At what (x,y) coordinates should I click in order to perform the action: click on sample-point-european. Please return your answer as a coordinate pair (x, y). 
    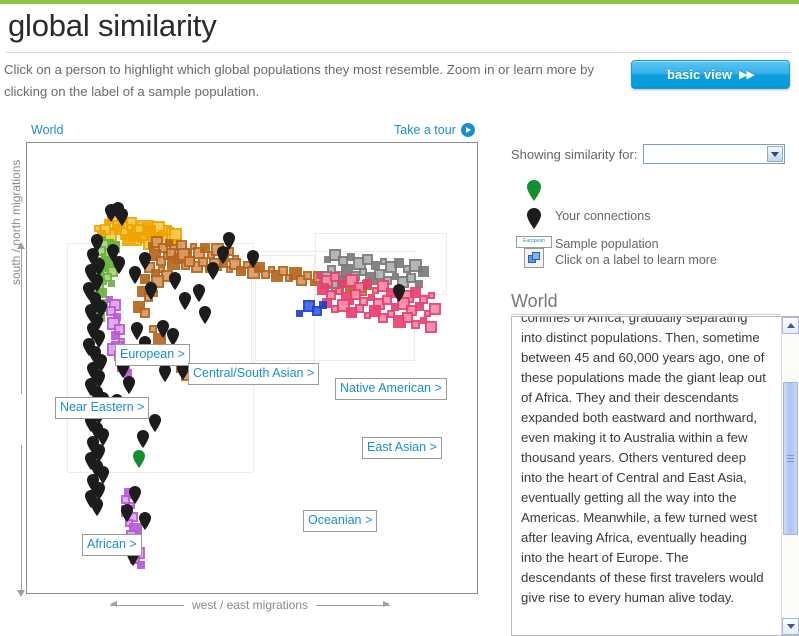
    Looking at the image, I should click on (97, 228).